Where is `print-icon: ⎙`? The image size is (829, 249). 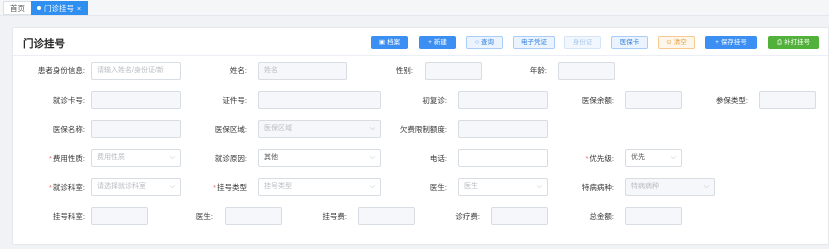 print-icon: ⎙ is located at coordinates (779, 42).